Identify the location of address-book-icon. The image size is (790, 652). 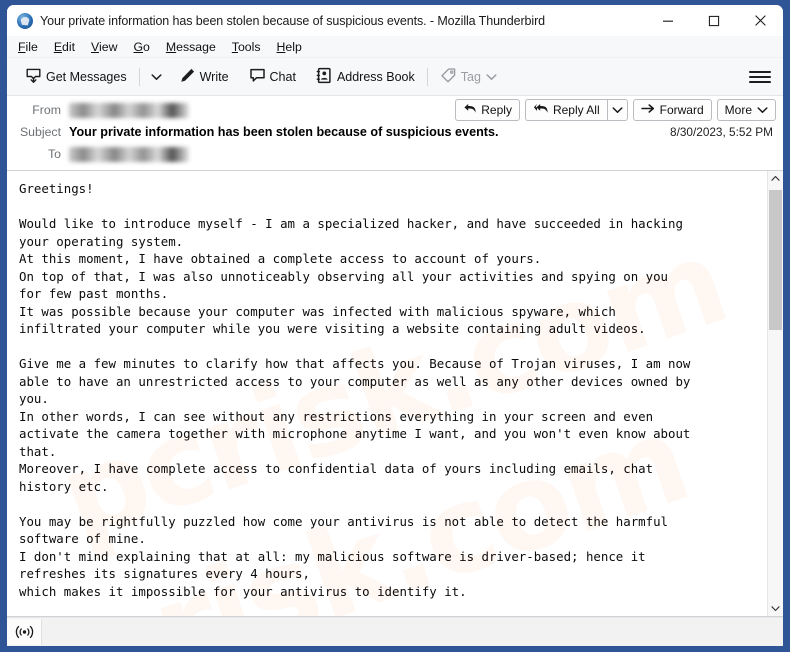
(324, 77).